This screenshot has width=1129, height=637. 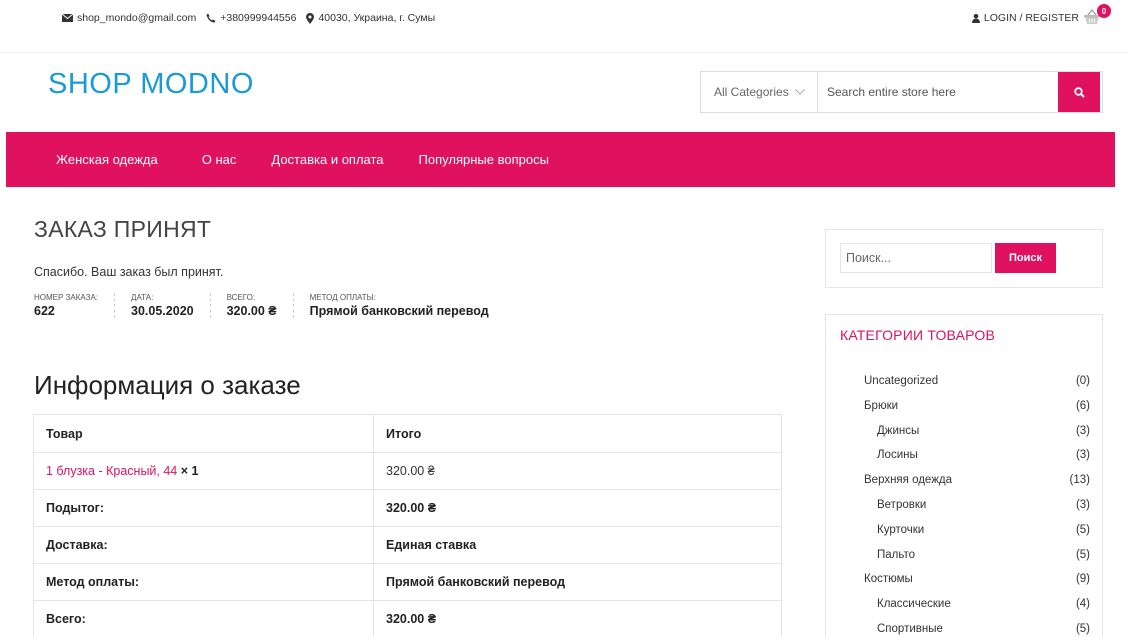 I want to click on category-count: (0), so click(x=1082, y=381).